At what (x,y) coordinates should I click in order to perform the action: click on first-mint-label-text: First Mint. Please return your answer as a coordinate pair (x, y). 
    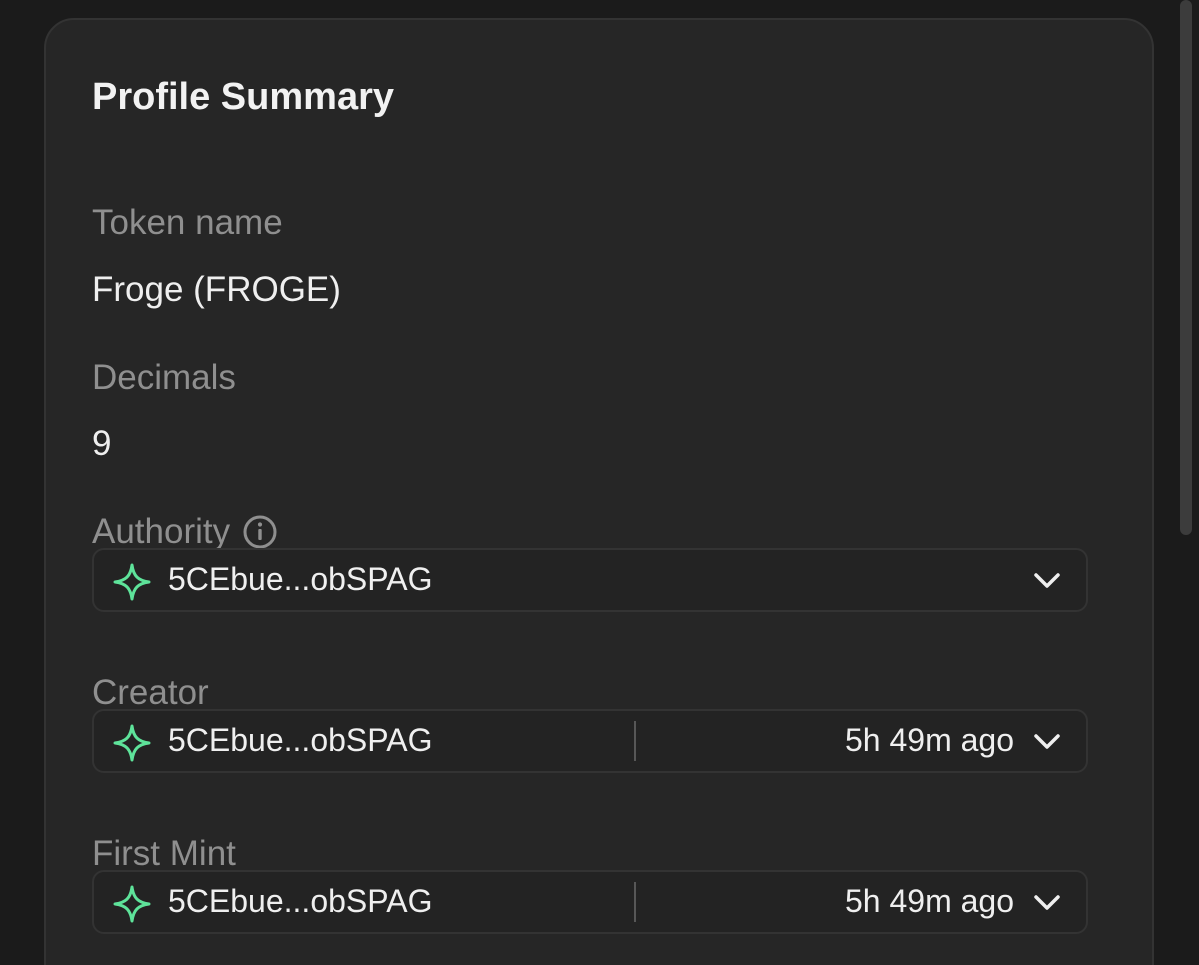
    Looking at the image, I should click on (164, 853).